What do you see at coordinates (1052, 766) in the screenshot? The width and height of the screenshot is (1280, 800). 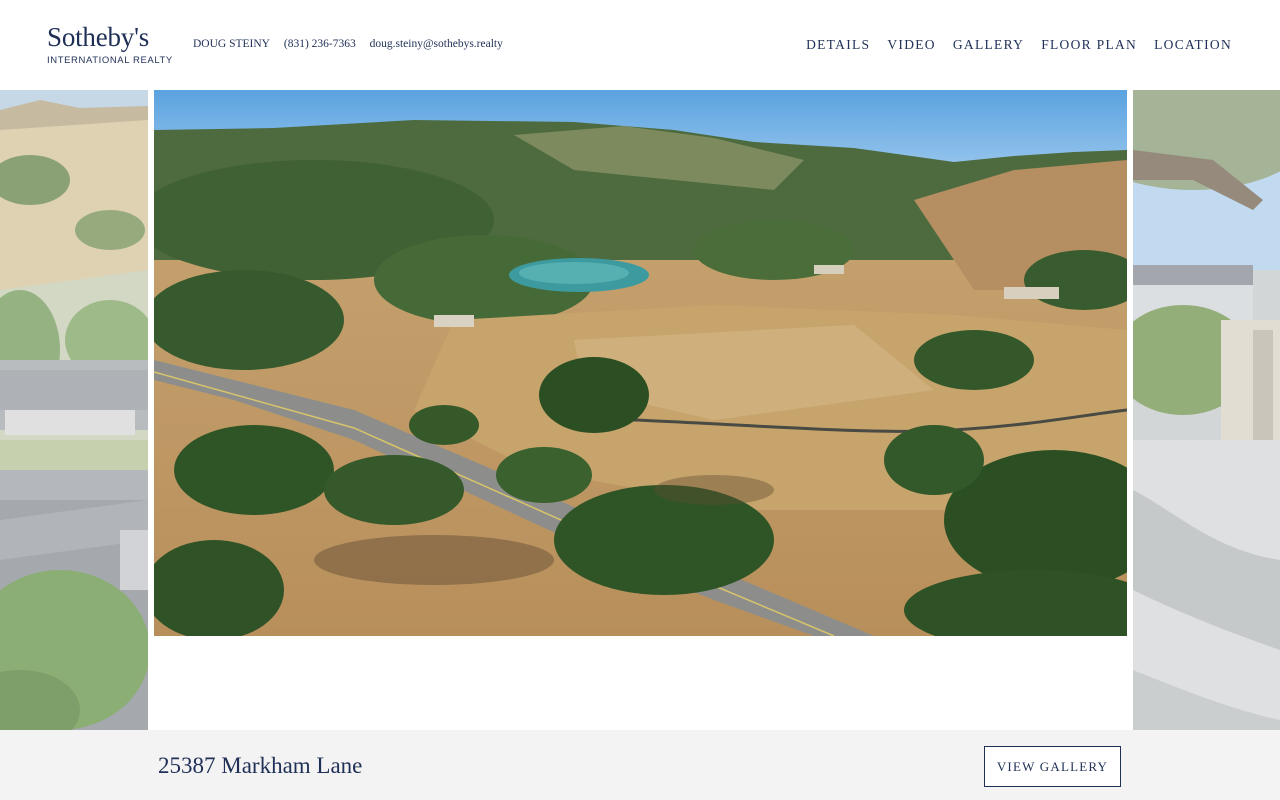 I see `view-gallery-button: VIEW GALLERY` at bounding box center [1052, 766].